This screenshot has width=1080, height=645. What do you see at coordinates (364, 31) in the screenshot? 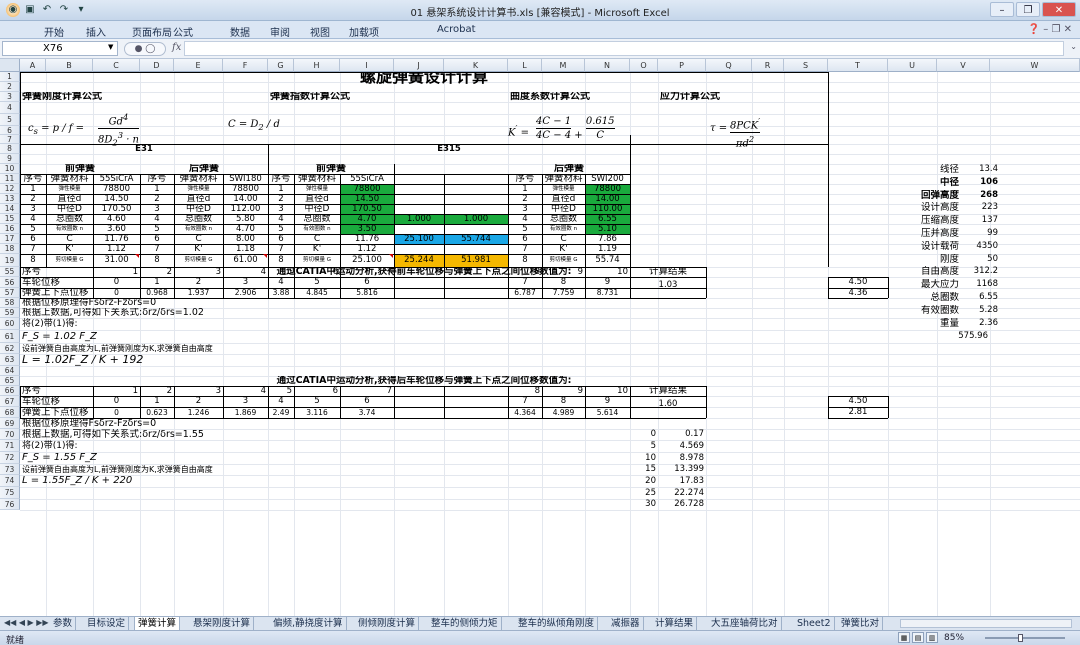
I see `tab-addins: 加载项` at bounding box center [364, 31].